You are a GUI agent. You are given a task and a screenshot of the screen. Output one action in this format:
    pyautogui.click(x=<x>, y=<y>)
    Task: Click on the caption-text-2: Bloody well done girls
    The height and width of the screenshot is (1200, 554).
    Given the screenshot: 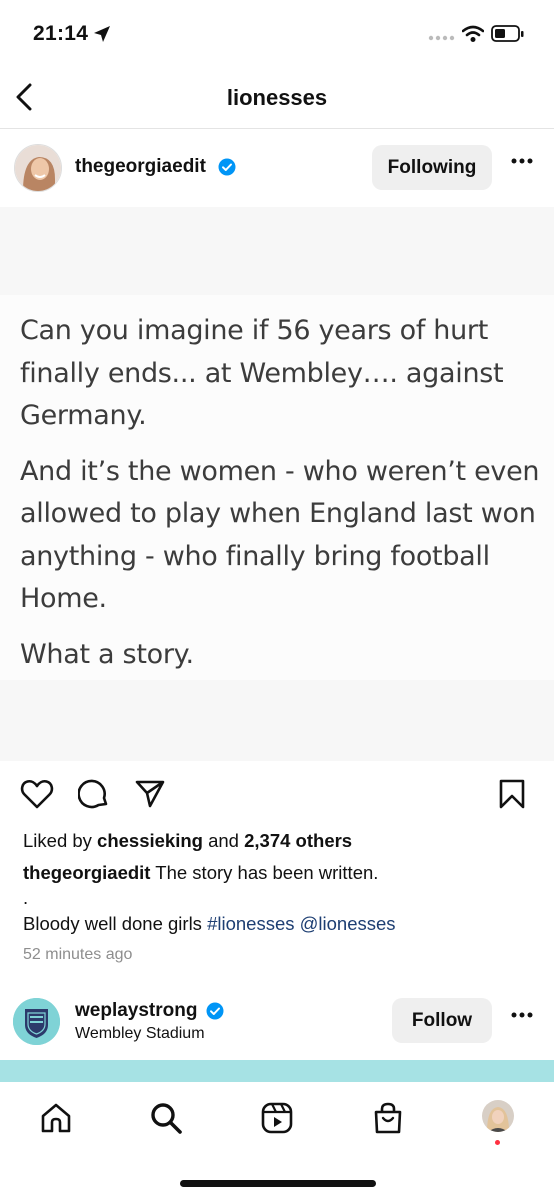 What is the action you would take?
    pyautogui.click(x=112, y=923)
    